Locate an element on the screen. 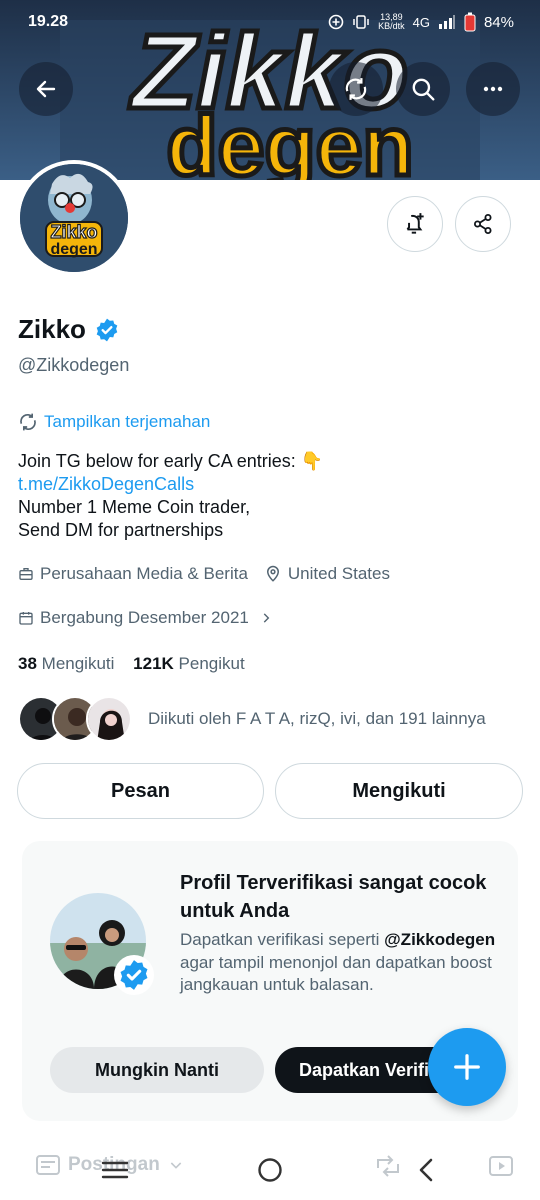  location-icon is located at coordinates (272, 573).